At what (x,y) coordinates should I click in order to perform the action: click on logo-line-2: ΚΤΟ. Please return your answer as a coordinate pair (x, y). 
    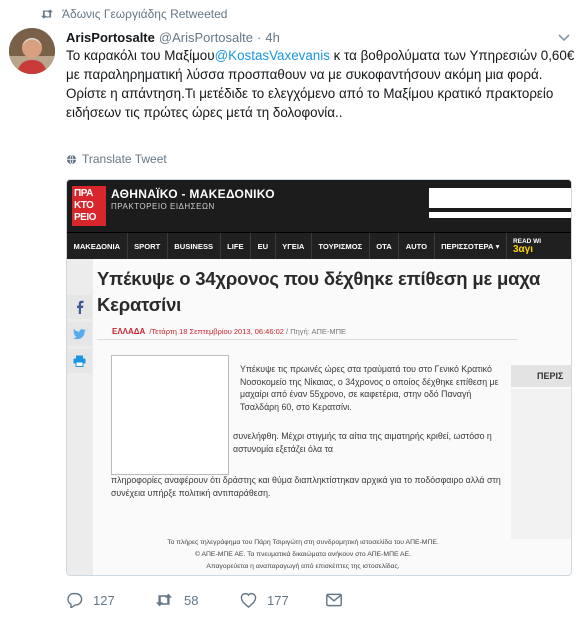
    Looking at the image, I should click on (84, 205).